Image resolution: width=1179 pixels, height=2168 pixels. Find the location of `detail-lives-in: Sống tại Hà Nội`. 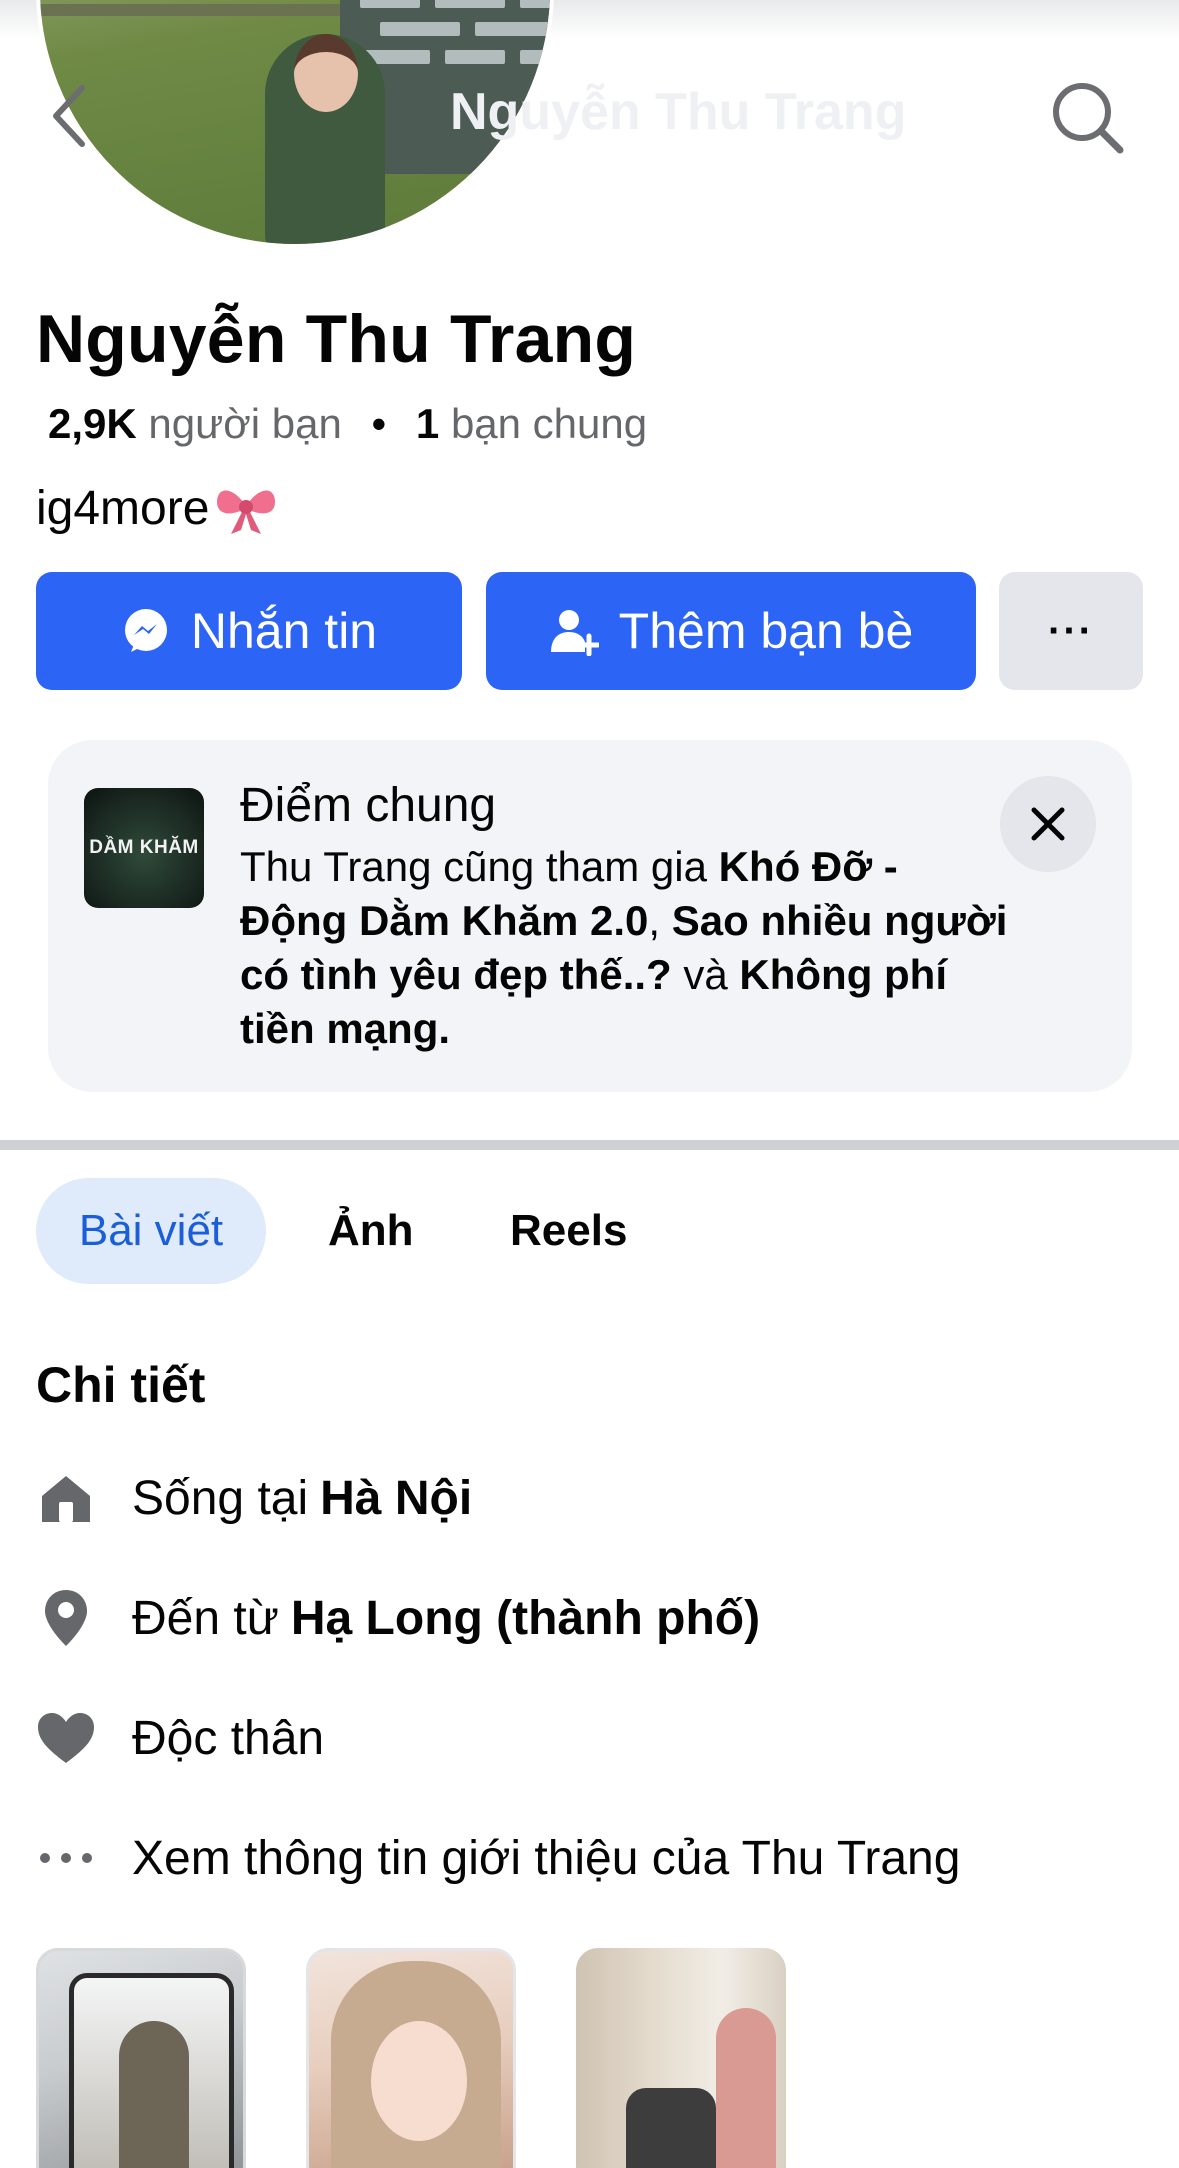

detail-lives-in: Sống tại Hà Nội is located at coordinates (254, 1498).